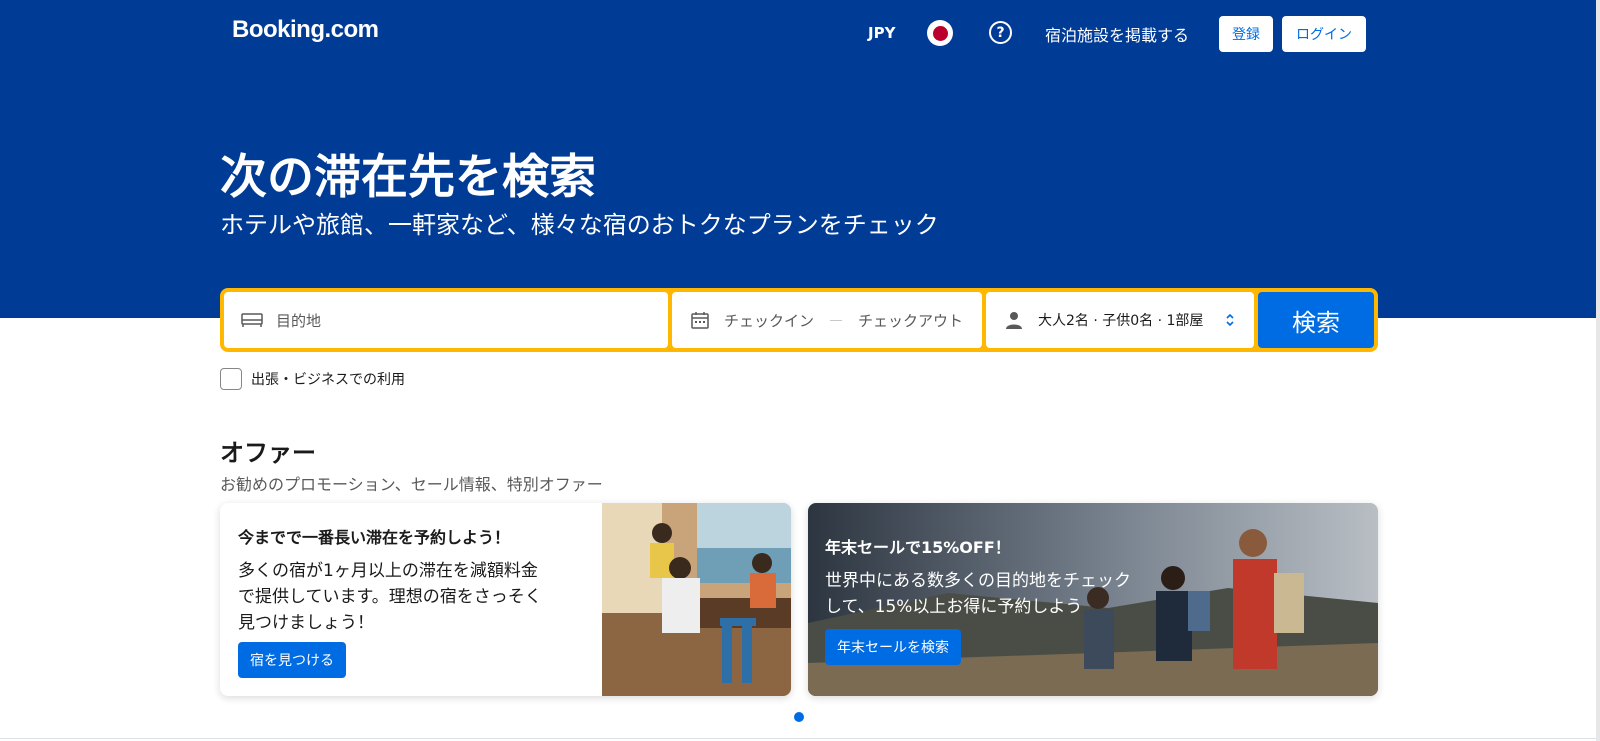 This screenshot has height=741, width=1600. I want to click on chevron-updown-icon, so click(1230, 320).